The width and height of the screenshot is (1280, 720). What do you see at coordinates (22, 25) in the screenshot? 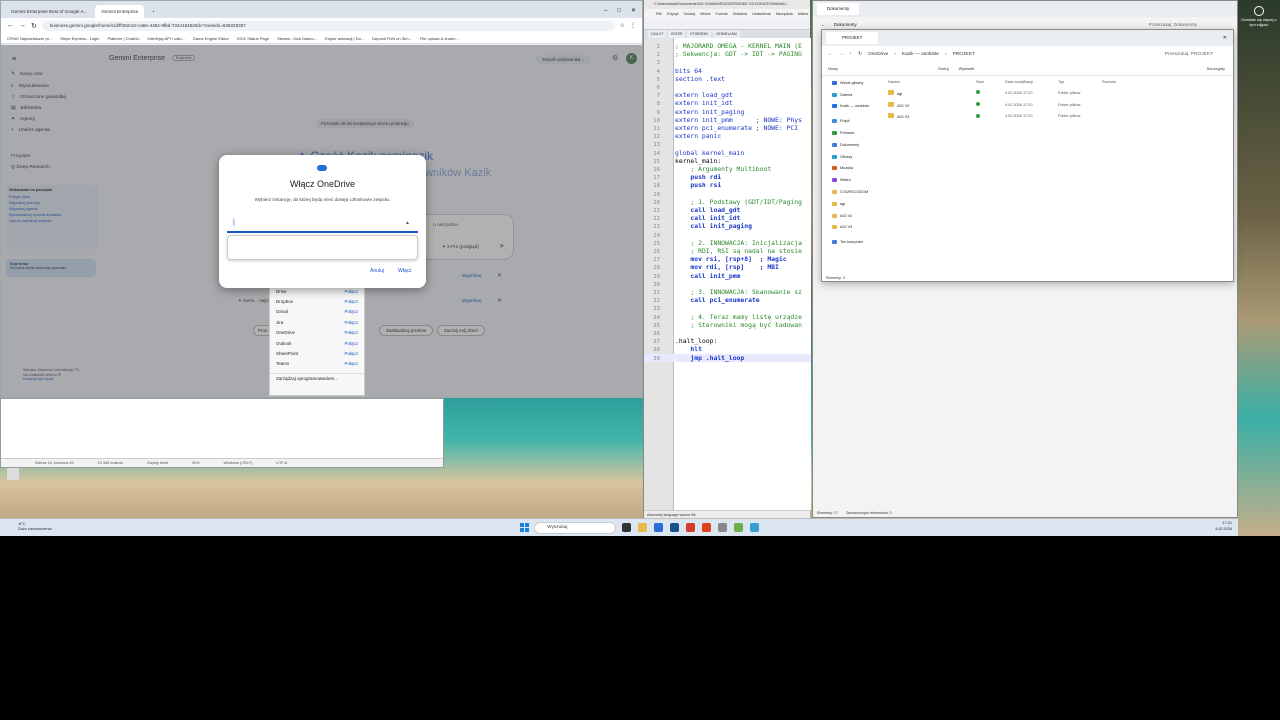
I see `forward-icon: →` at bounding box center [22, 25].